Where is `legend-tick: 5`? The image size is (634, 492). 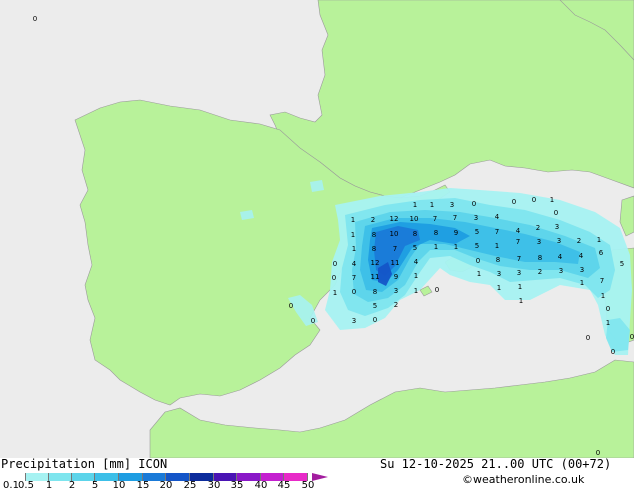 legend-tick: 5 is located at coordinates (95, 485).